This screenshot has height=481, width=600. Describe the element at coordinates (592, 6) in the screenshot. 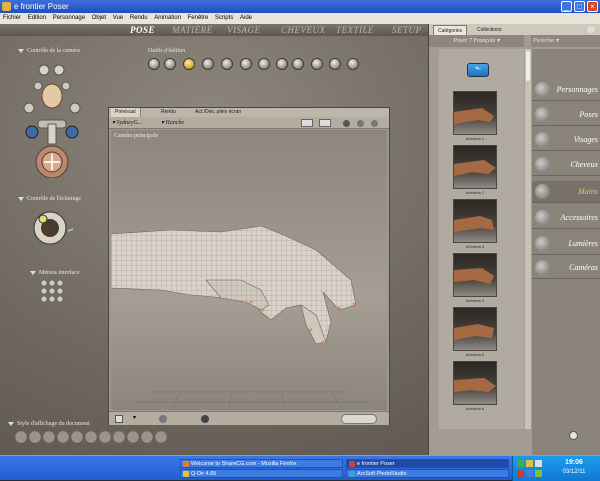

I see `close-button: ×` at that location.